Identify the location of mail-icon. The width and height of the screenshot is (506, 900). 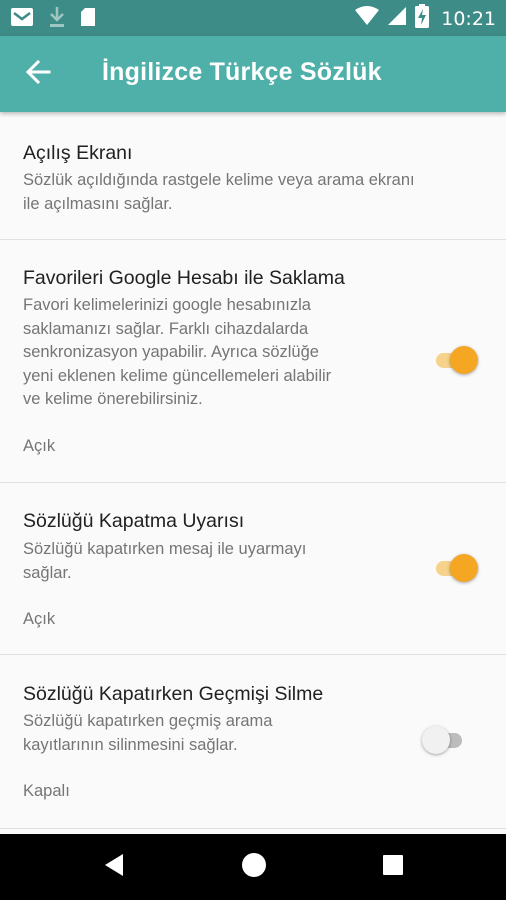
(22, 19).